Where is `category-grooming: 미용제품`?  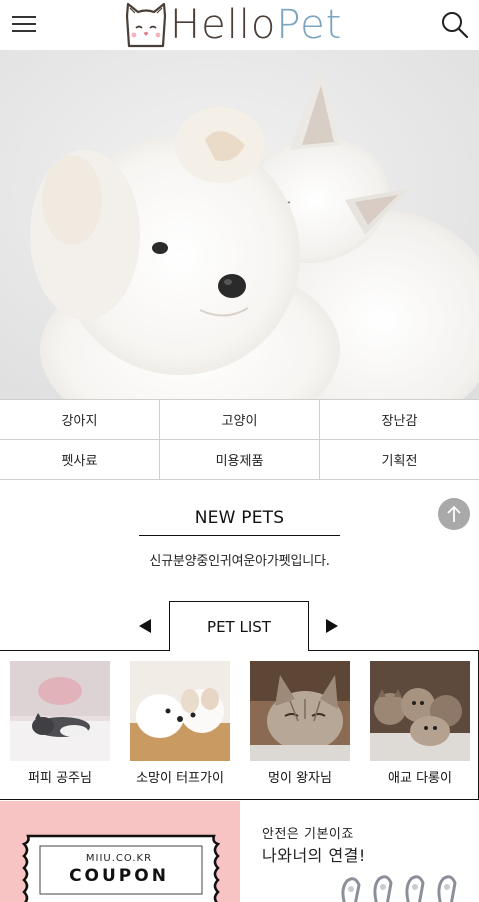
category-grooming: 미용제품 is located at coordinates (240, 460).